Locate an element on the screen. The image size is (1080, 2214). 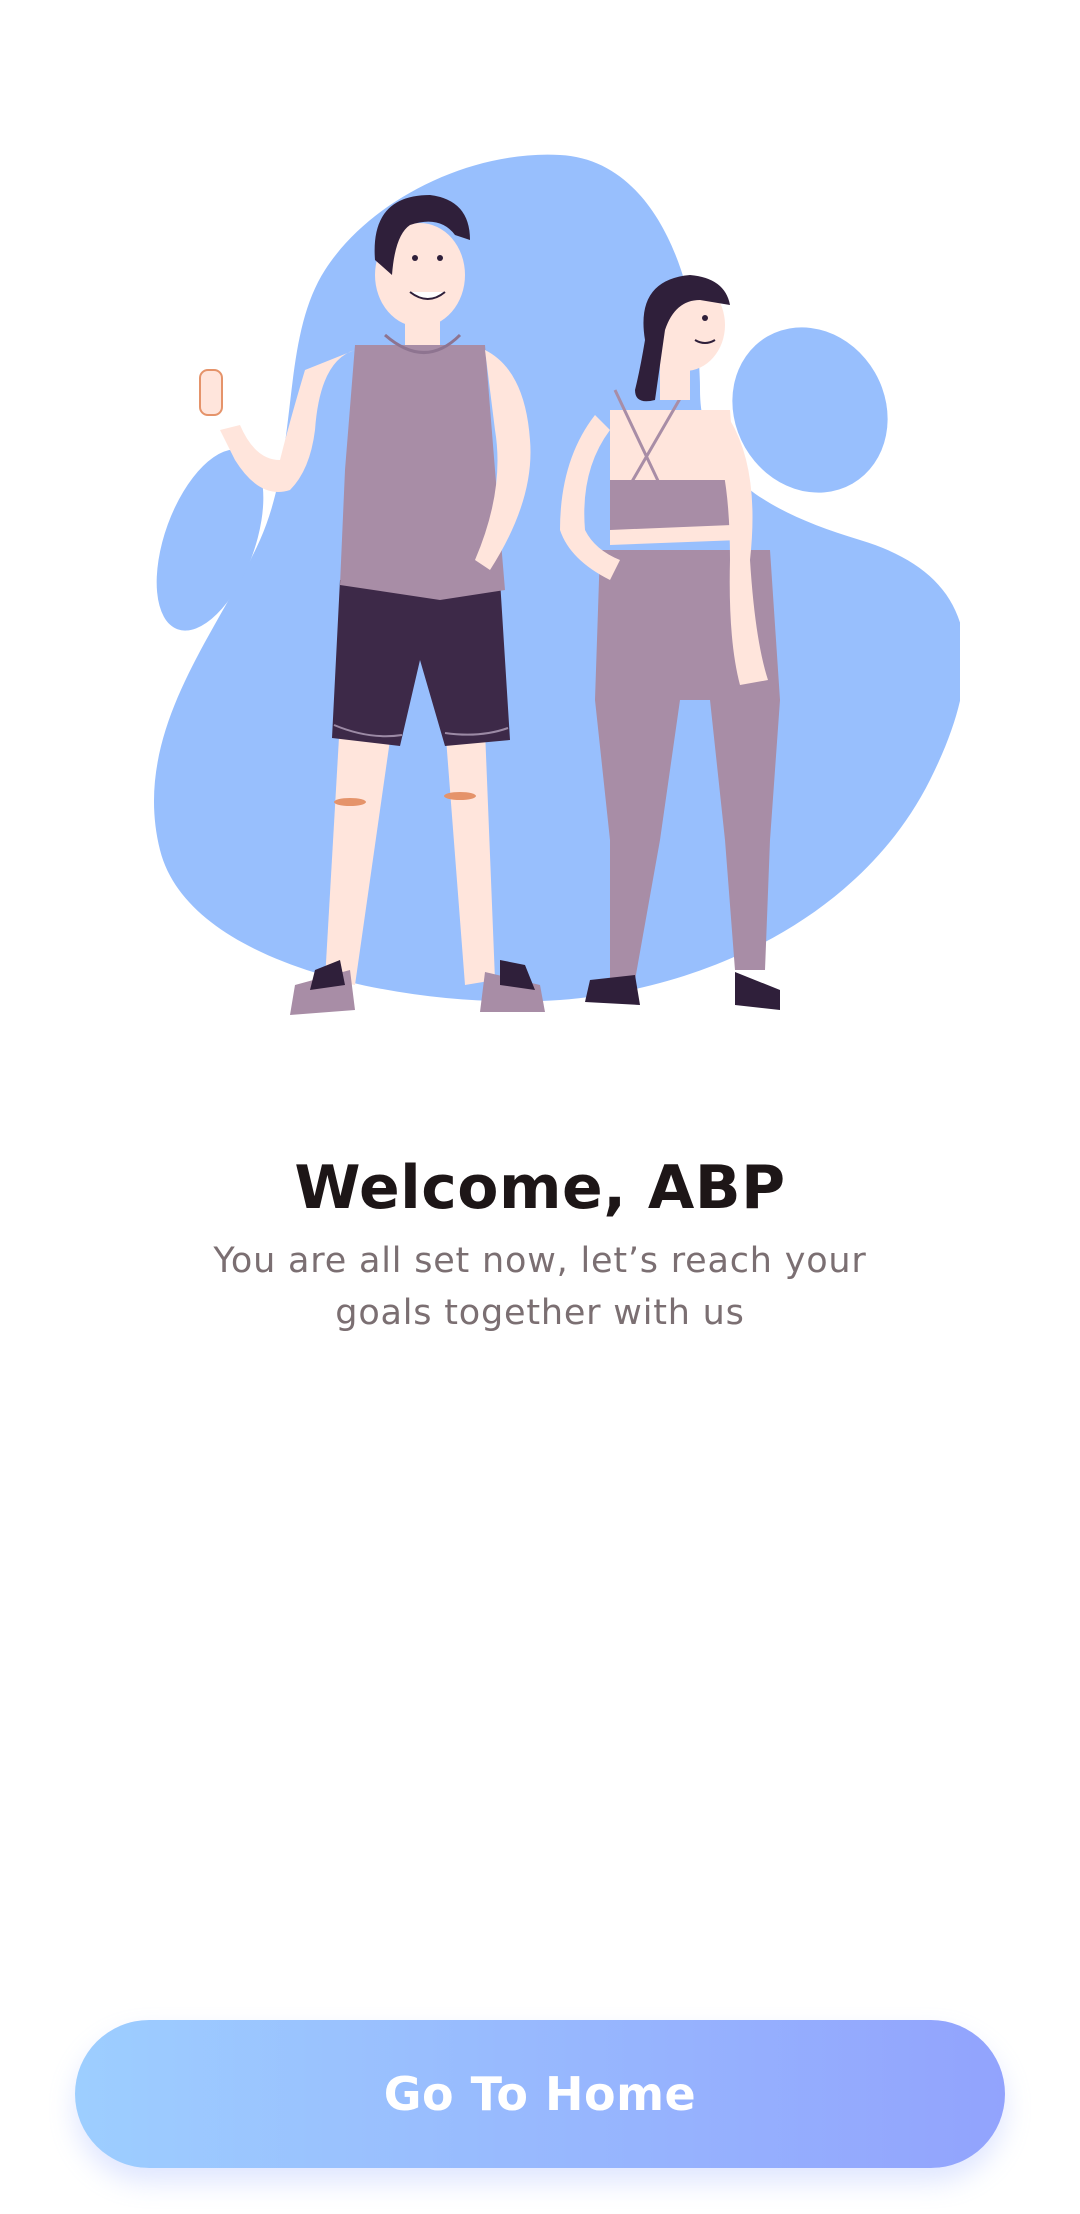
go-to-home-button-label: Go To Home is located at coordinates (540, 2094).